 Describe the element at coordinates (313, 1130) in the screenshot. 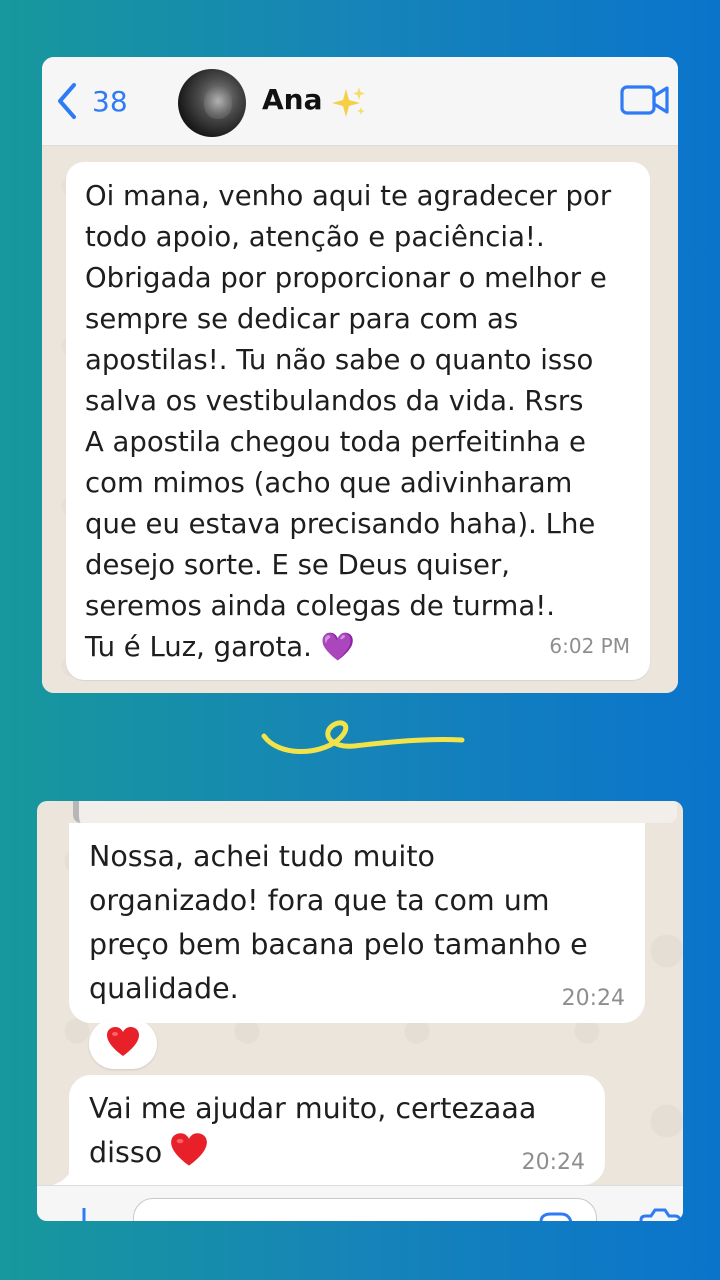

I see `message-text: Vai me ajudar muito, certezaaa disso` at that location.